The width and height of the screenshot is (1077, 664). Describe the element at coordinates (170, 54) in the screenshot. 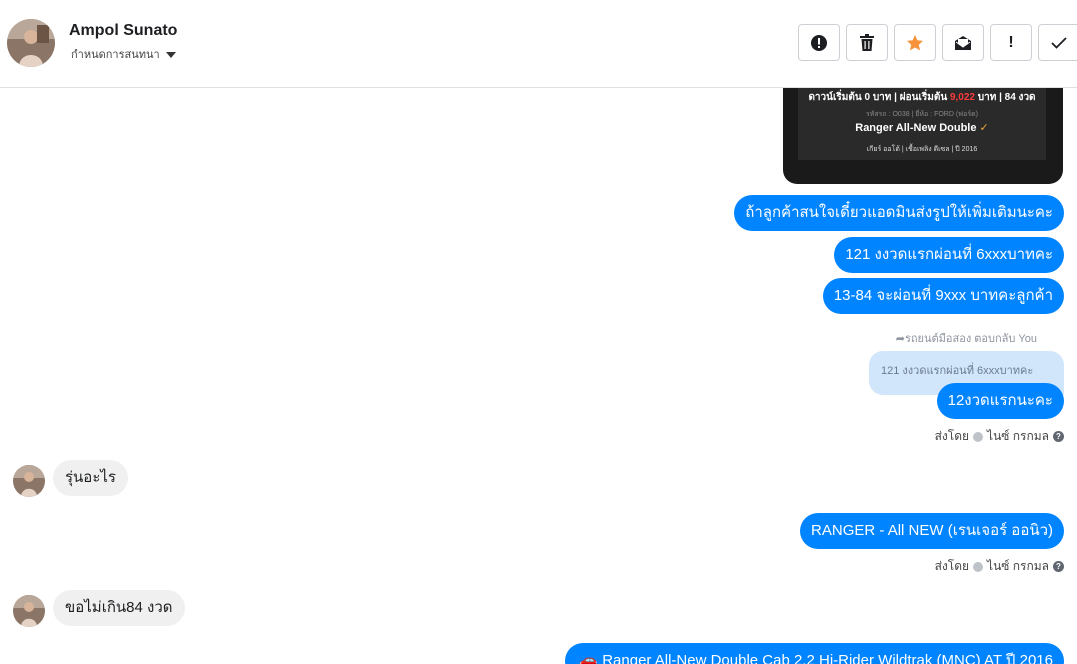

I see `caret-down-icon` at that location.